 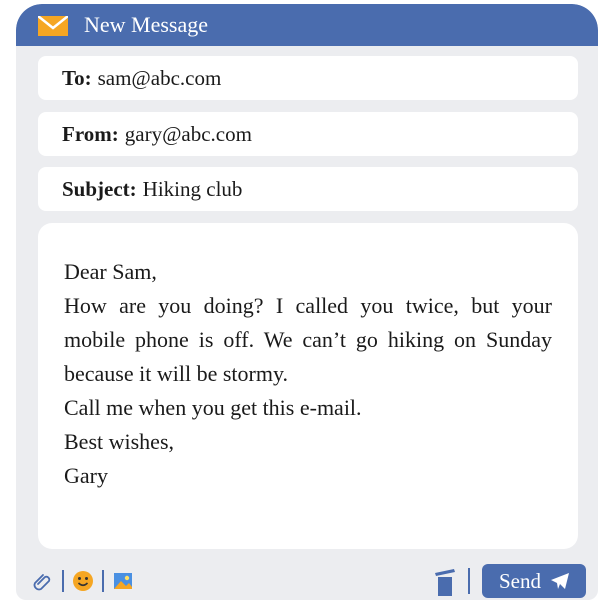 I want to click on title-bar: New Message, so click(x=307, y=25).